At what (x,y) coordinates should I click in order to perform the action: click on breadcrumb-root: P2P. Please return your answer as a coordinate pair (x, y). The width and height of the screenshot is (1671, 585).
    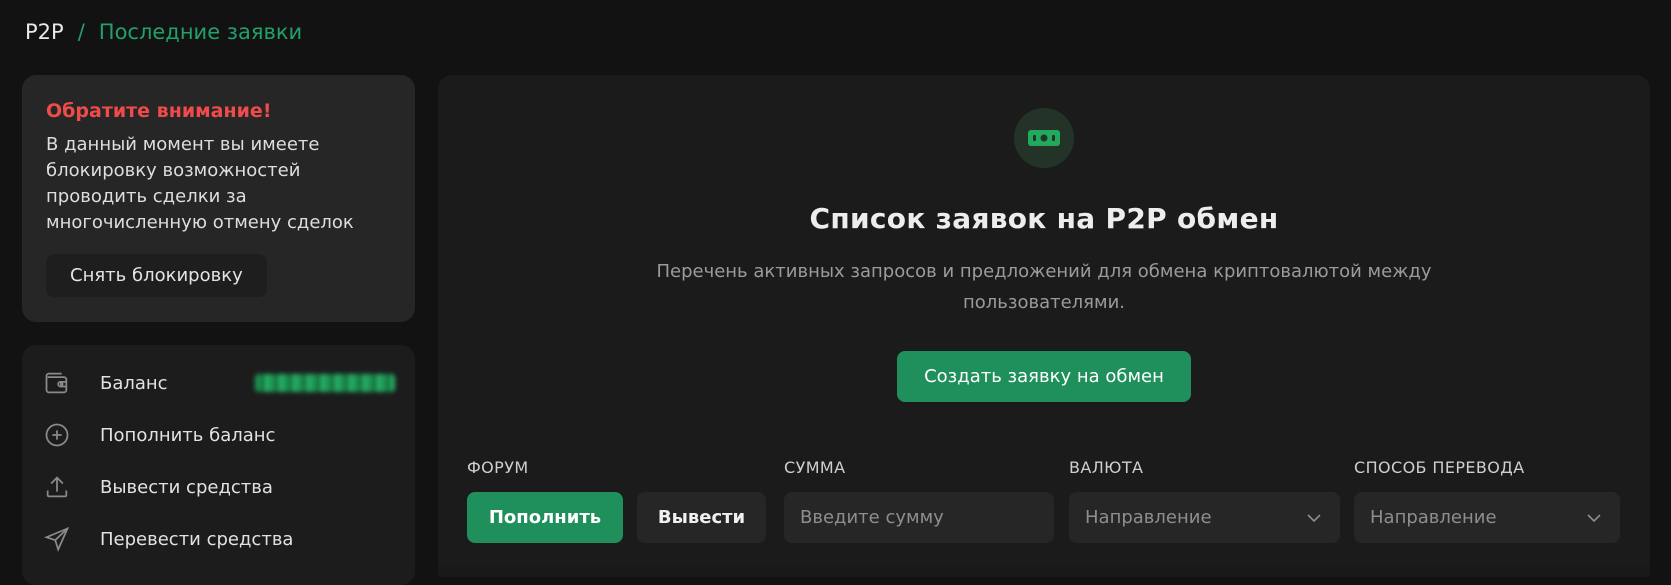
    Looking at the image, I should click on (44, 32).